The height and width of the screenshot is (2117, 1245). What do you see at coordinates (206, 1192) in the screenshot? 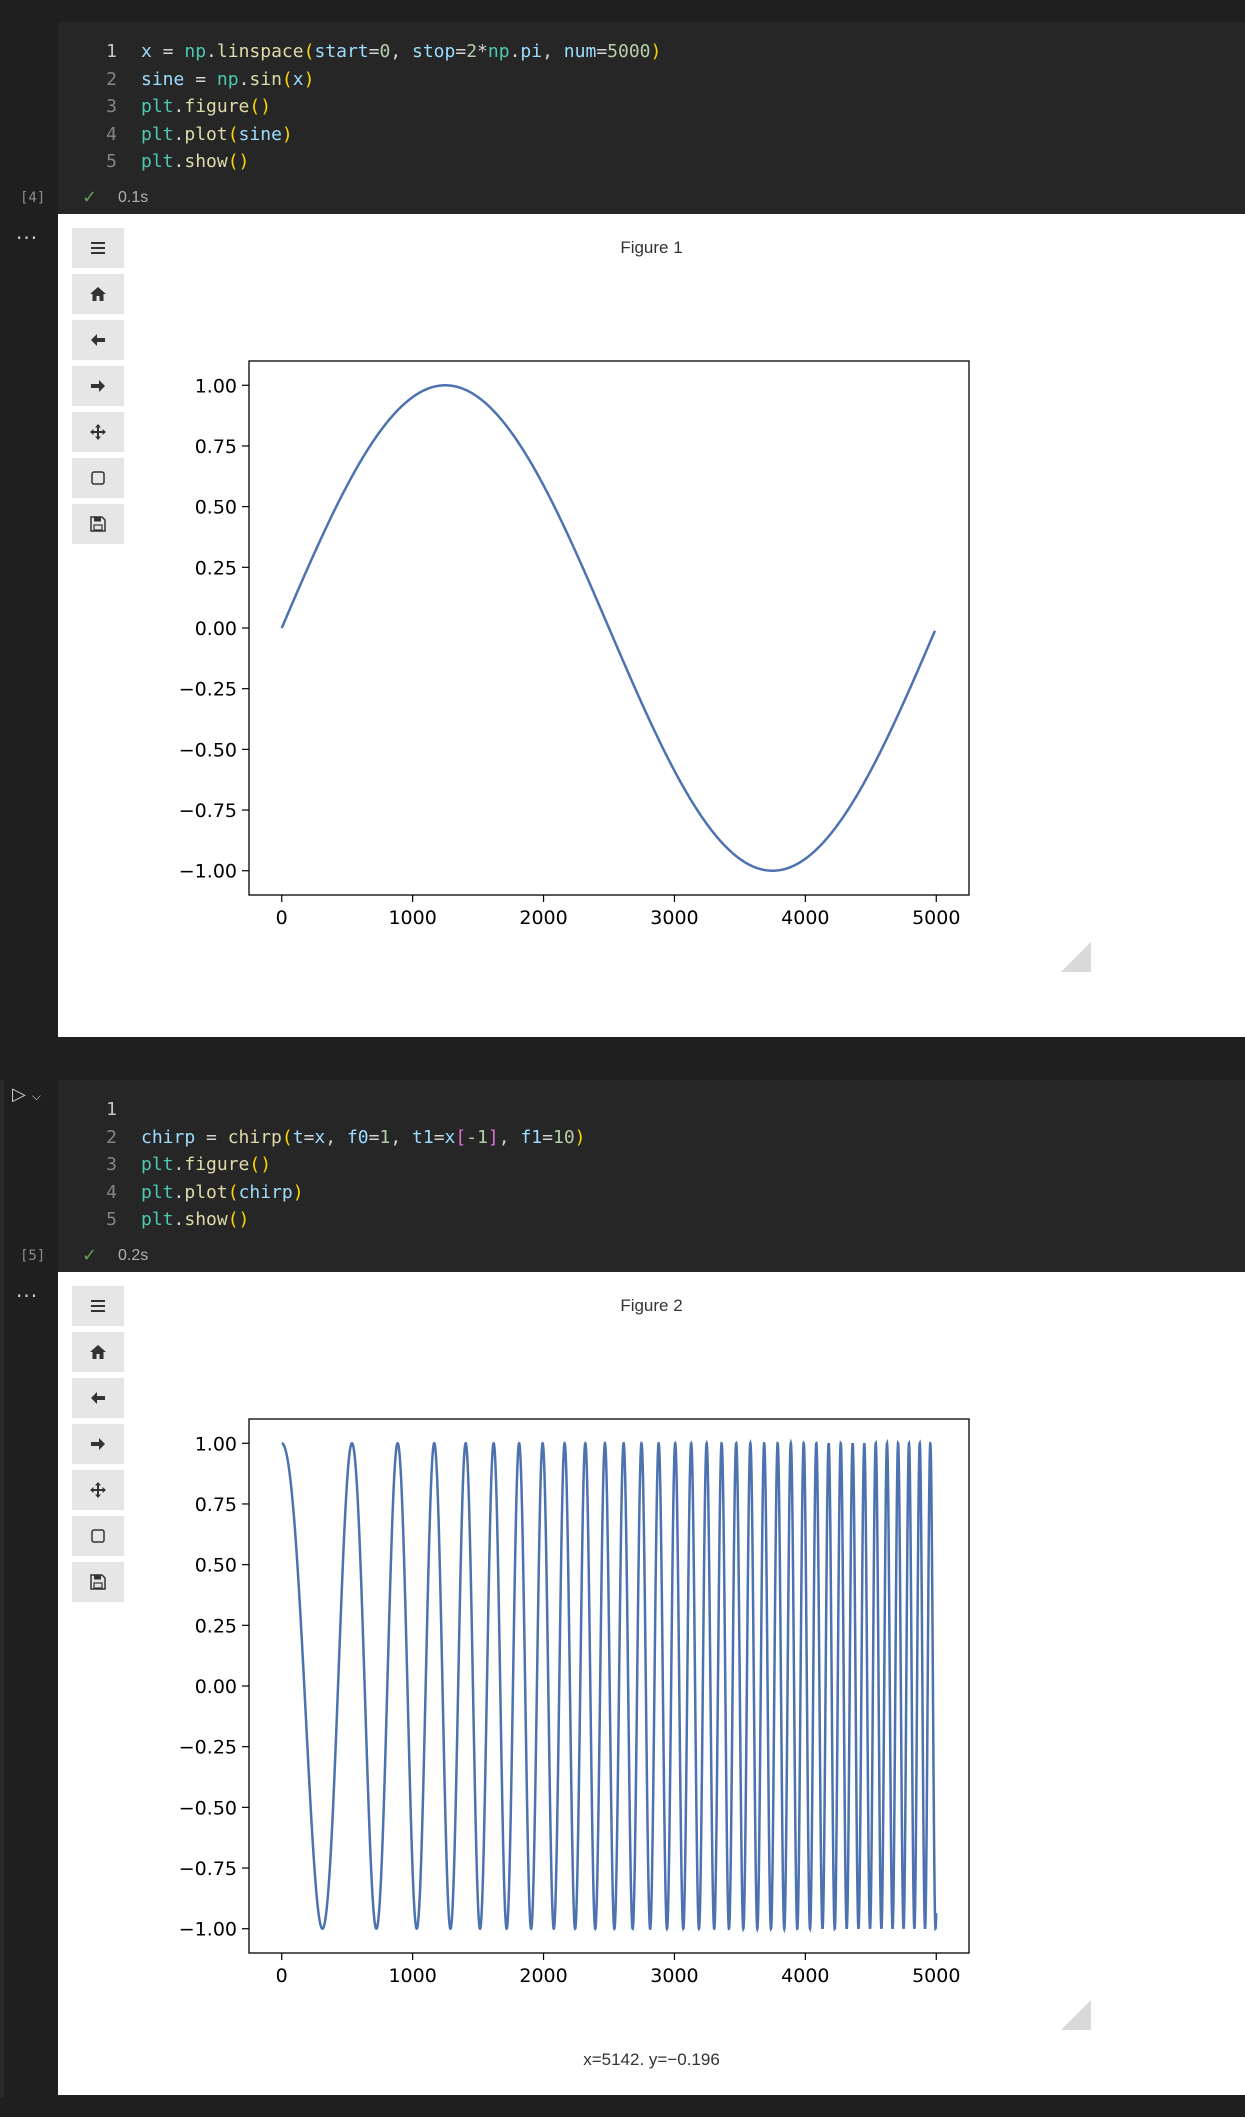
I see `code-token: plot` at bounding box center [206, 1192].